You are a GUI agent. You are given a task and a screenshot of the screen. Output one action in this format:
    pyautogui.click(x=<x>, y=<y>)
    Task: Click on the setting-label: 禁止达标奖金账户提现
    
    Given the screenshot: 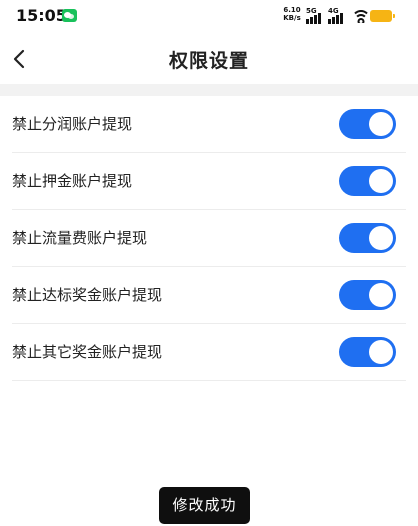 What is the action you would take?
    pyautogui.click(x=87, y=295)
    